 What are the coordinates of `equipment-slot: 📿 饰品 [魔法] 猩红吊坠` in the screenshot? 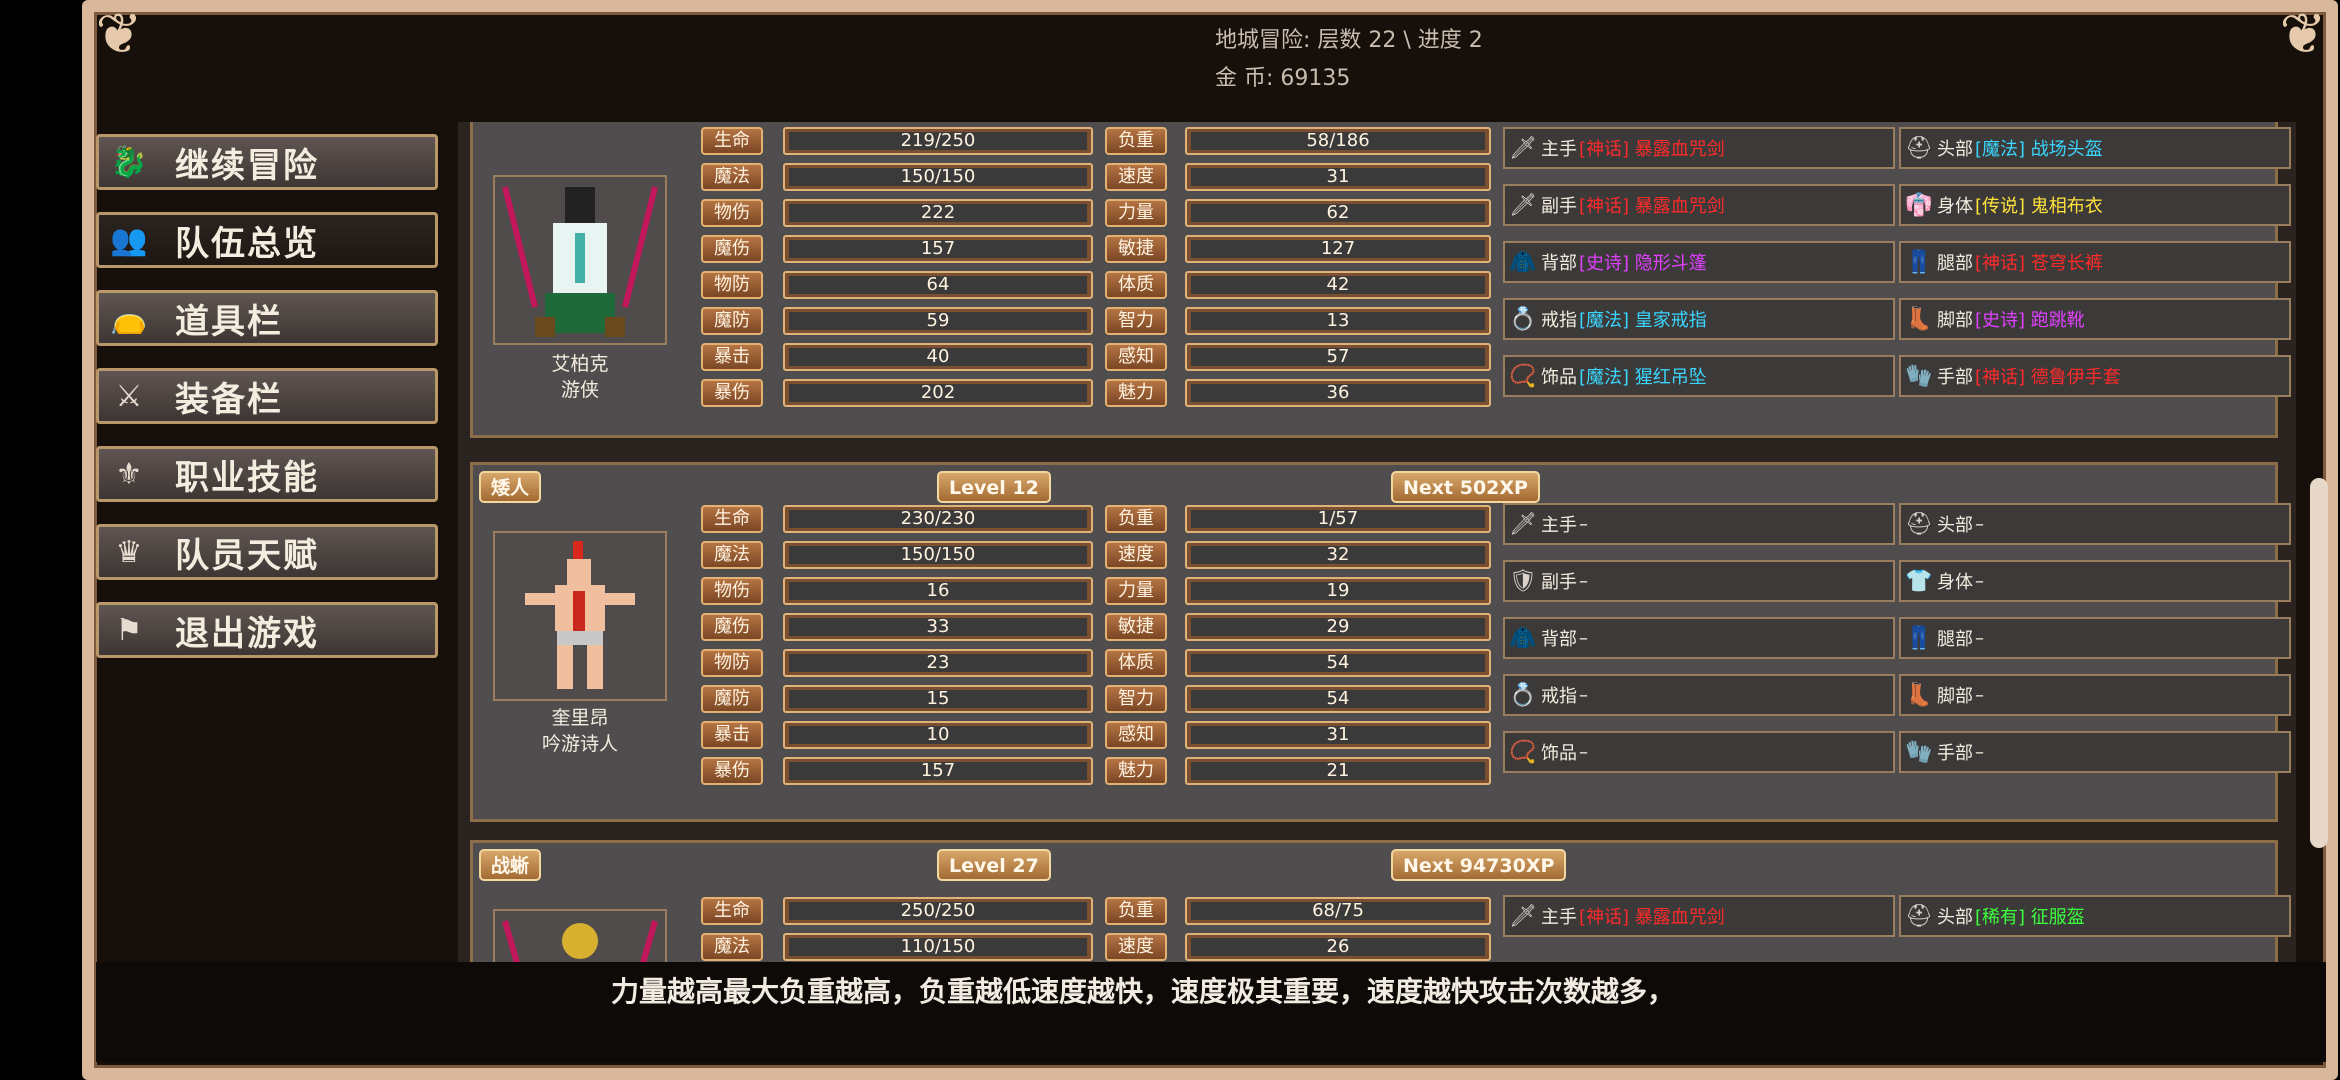 It's located at (1699, 376).